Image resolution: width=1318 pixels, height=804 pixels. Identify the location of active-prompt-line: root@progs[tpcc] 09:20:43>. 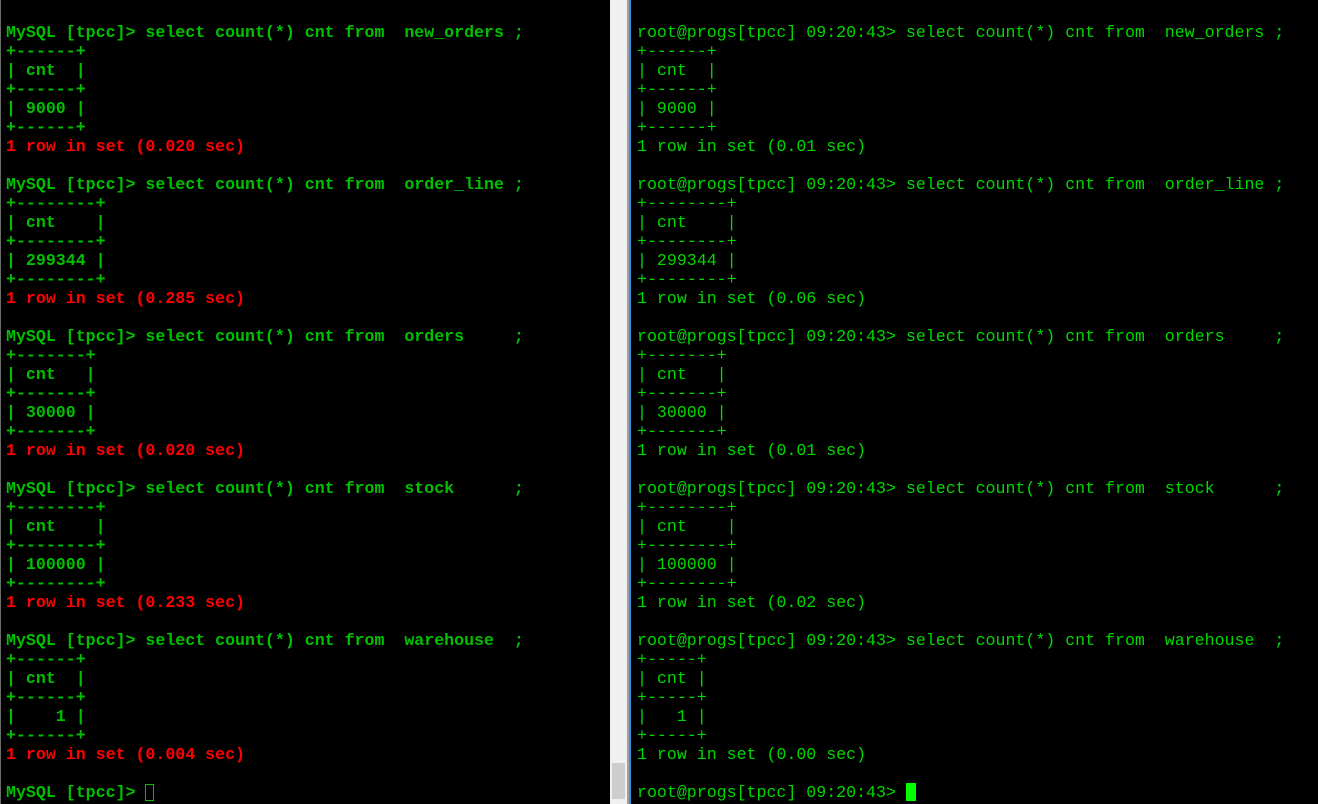
(960, 792).